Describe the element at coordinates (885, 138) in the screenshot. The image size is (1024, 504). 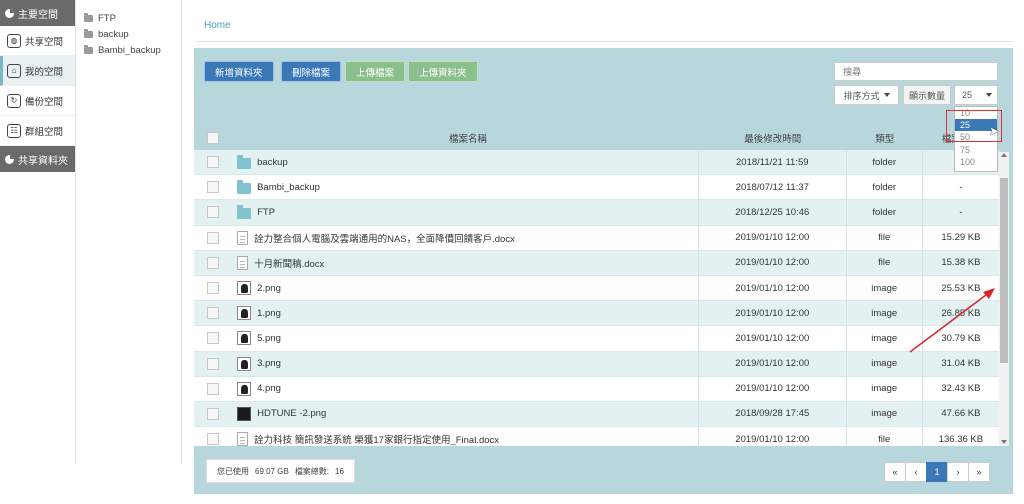
I see `header-type: 類型` at that location.